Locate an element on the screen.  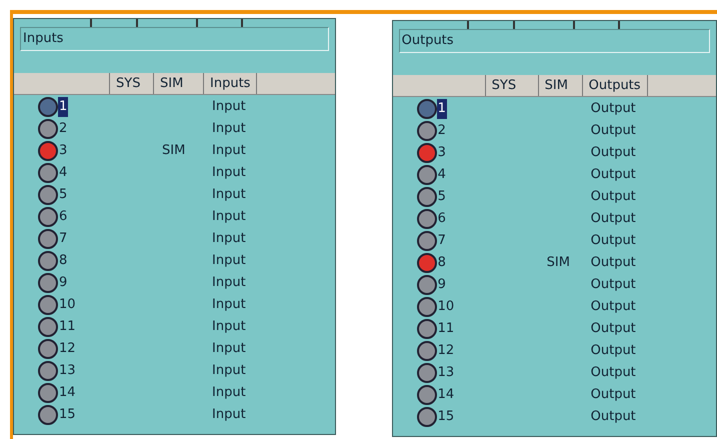
title-field: Outputs is located at coordinates (554, 41).